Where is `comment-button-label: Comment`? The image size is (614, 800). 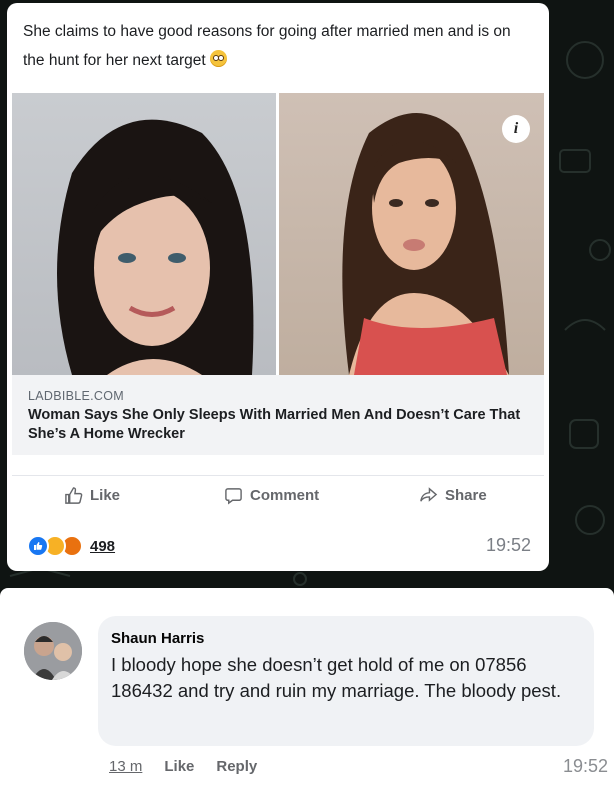
comment-button-label: Comment is located at coordinates (285, 495).